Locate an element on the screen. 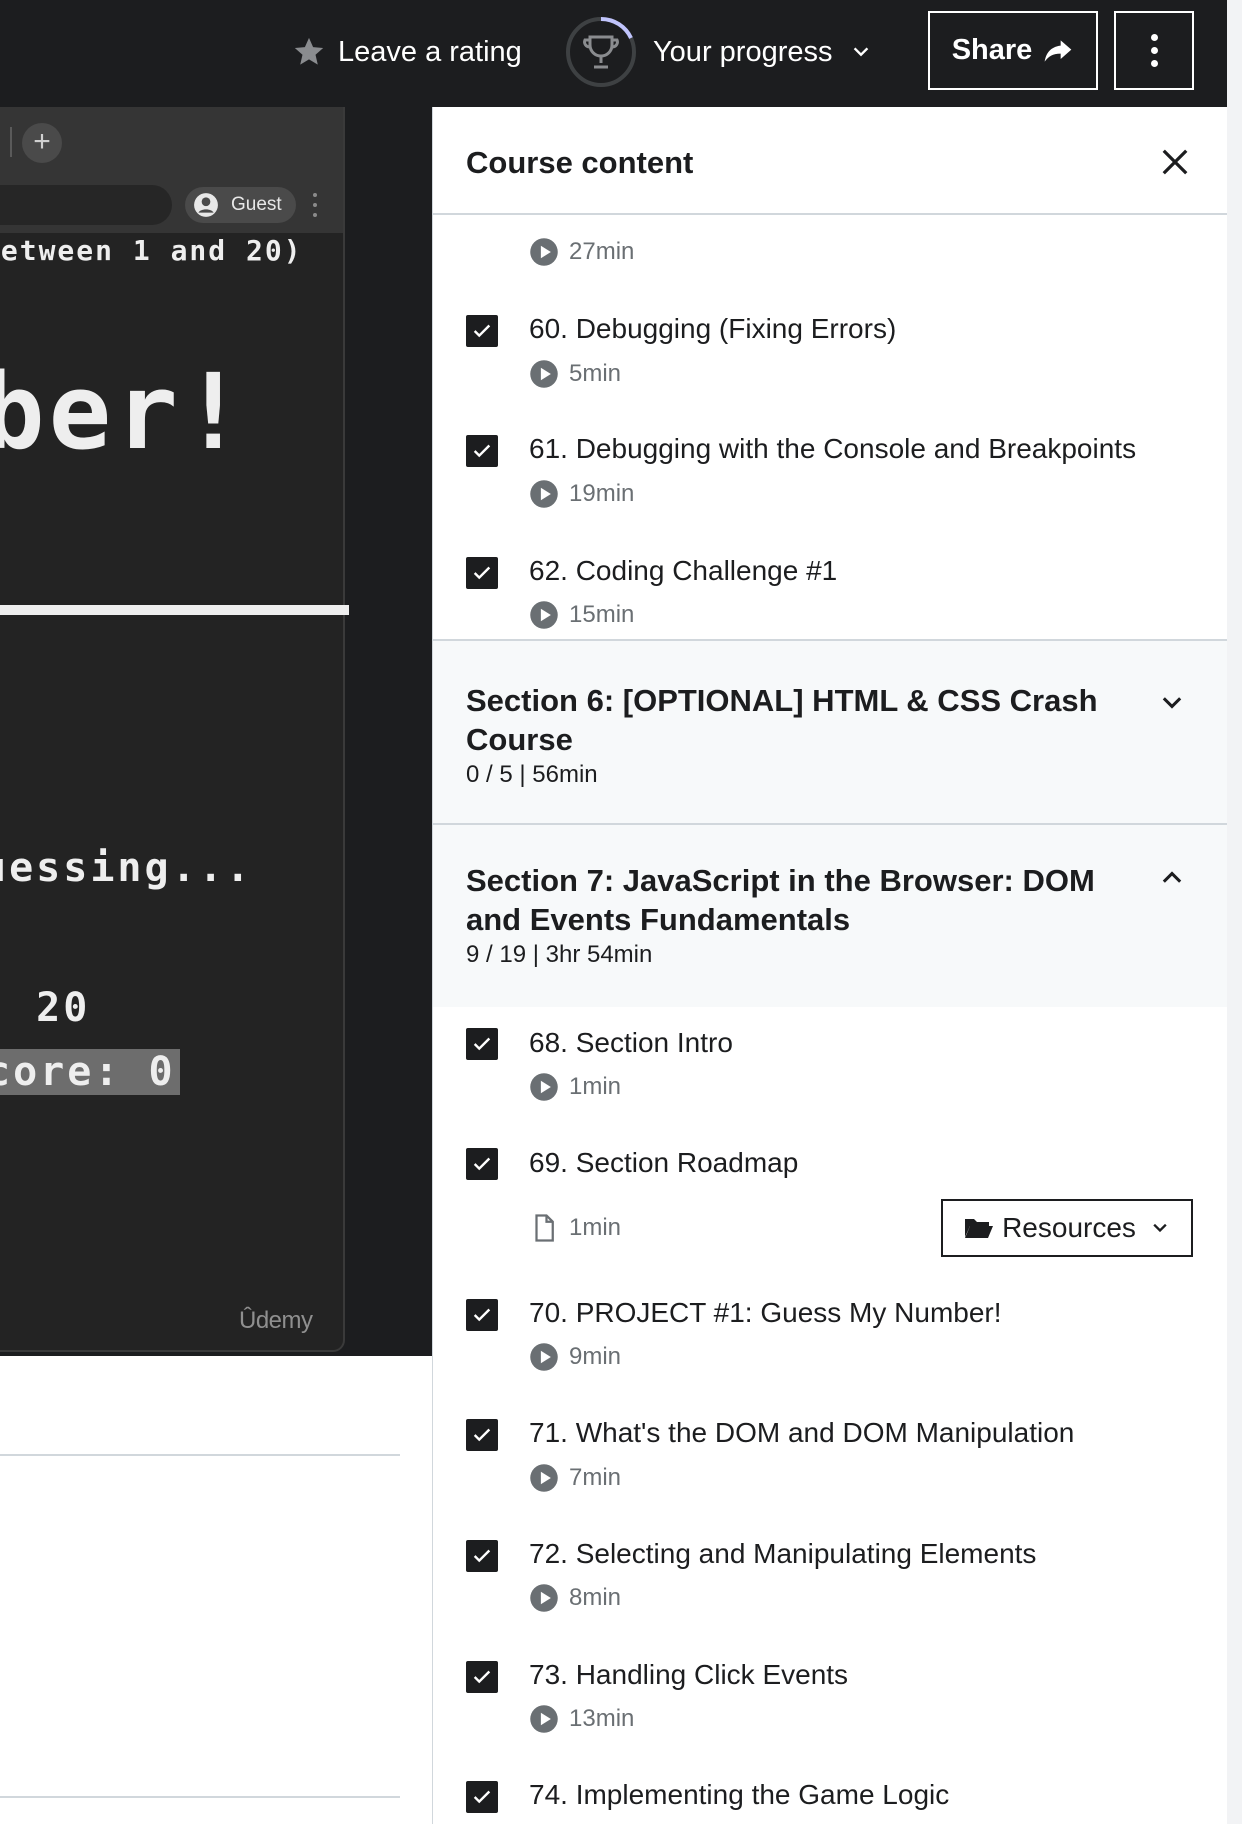 This screenshot has width=1242, height=1824. lecture-duration: 19min is located at coordinates (602, 493).